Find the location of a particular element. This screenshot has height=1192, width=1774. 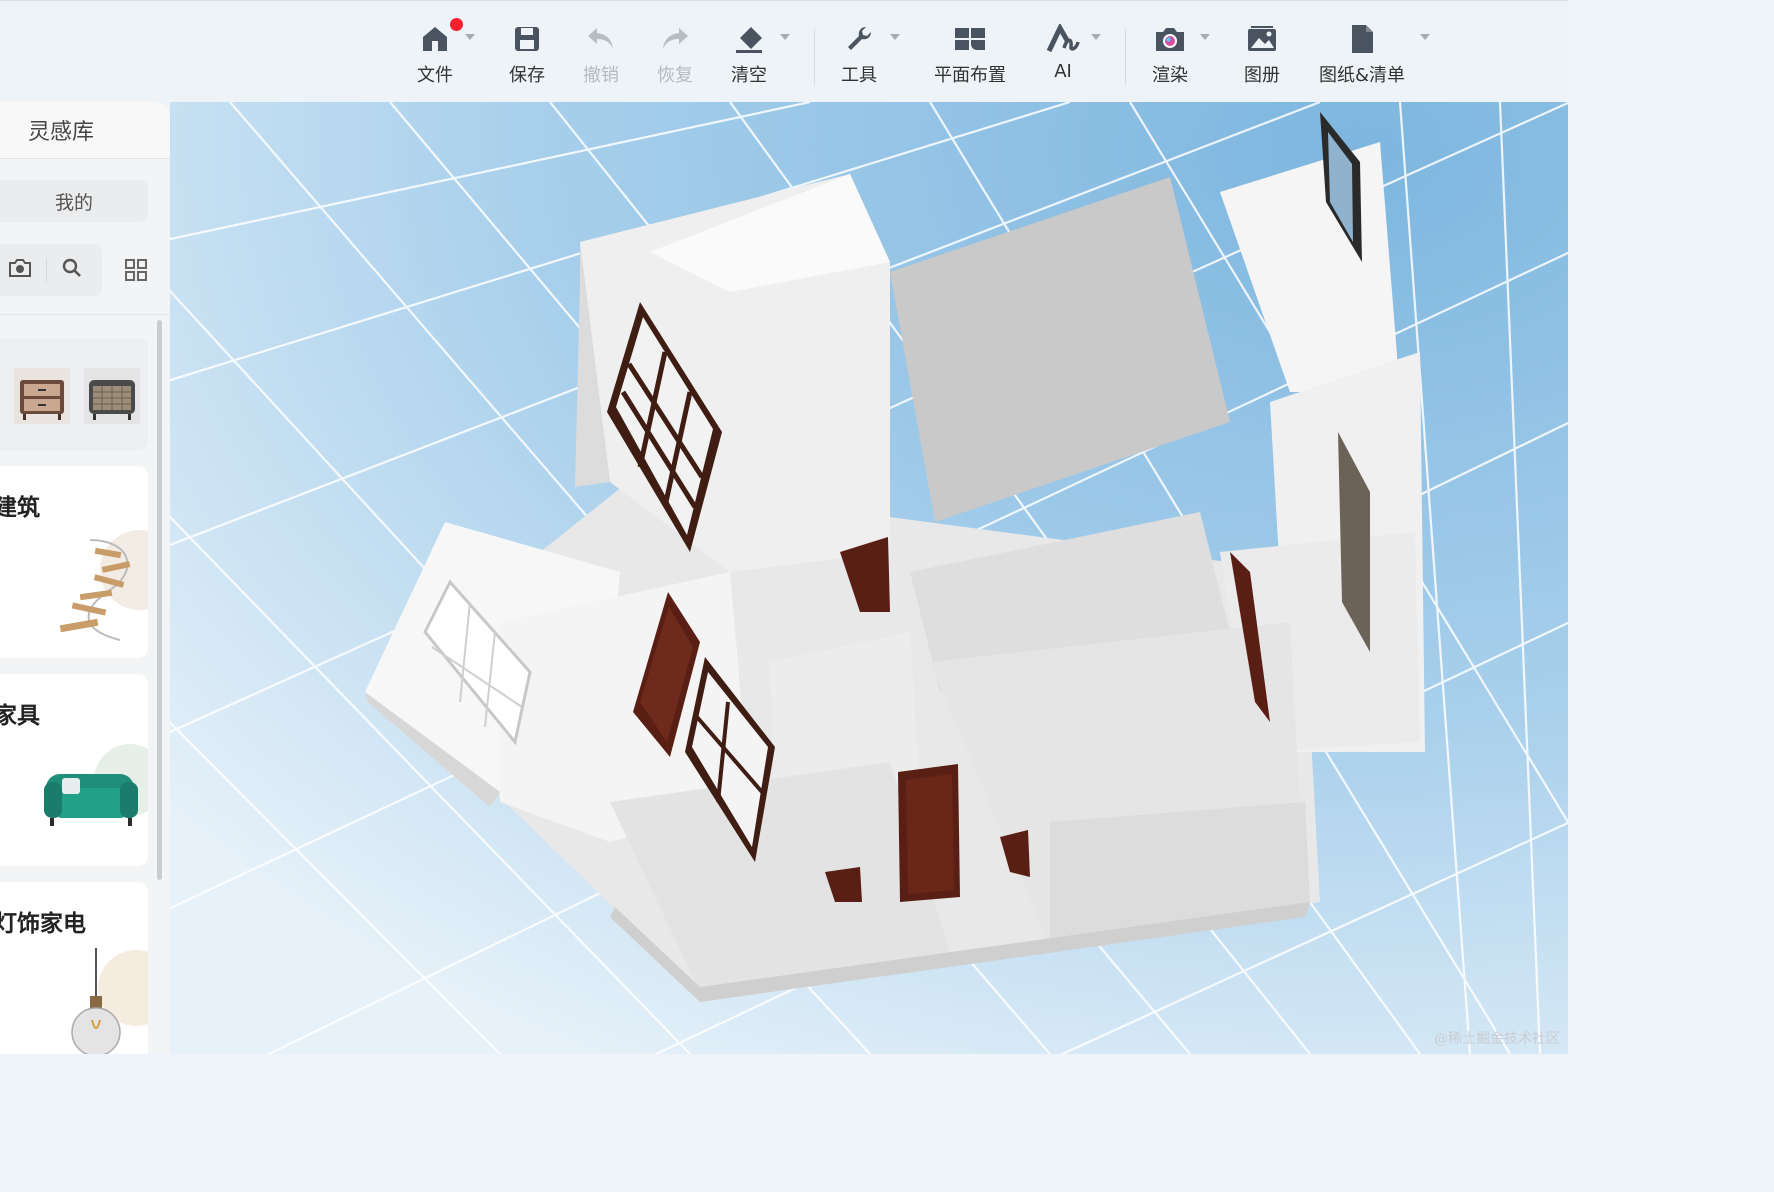

category-title: 灯饰家电 is located at coordinates (43, 924).